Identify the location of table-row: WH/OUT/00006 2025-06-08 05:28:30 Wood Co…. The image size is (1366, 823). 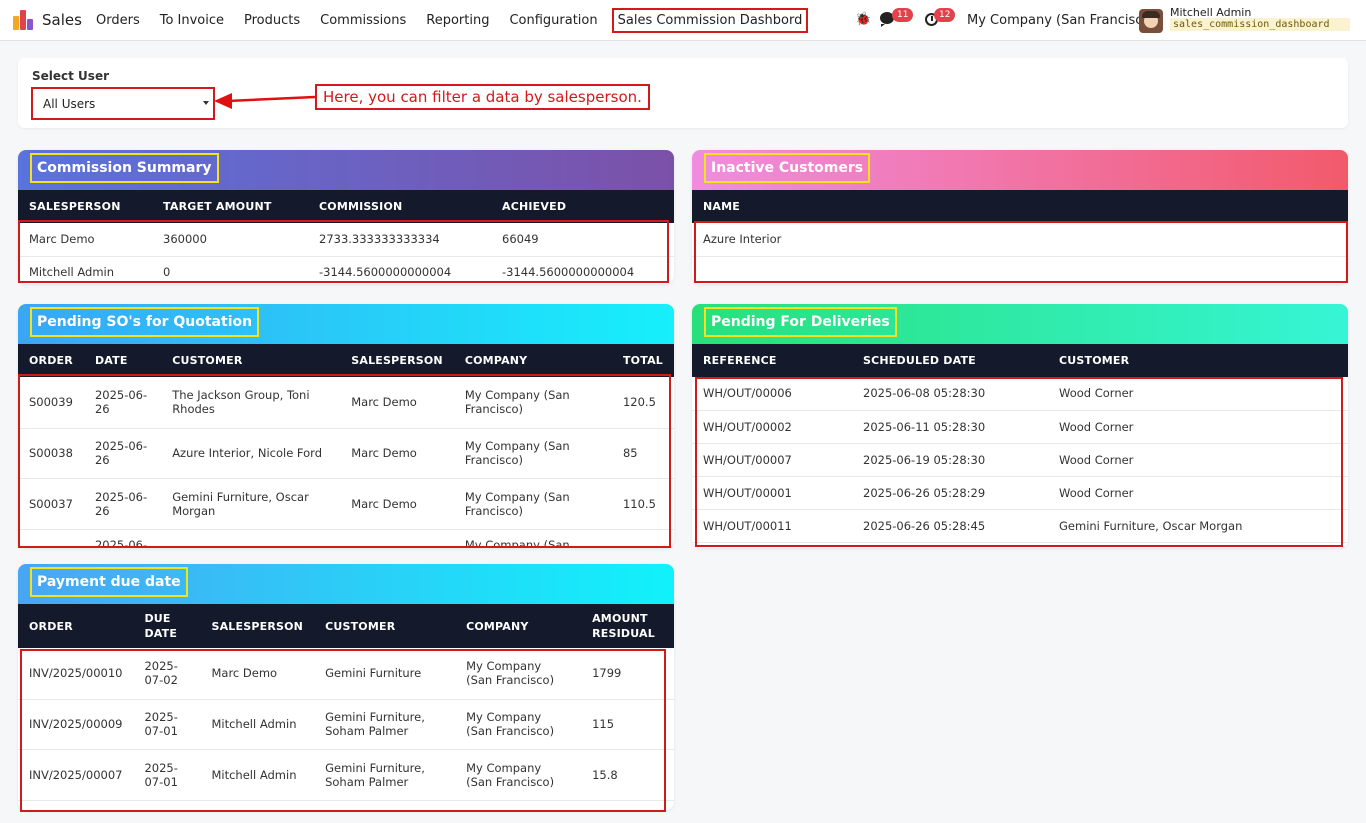
(1020, 394).